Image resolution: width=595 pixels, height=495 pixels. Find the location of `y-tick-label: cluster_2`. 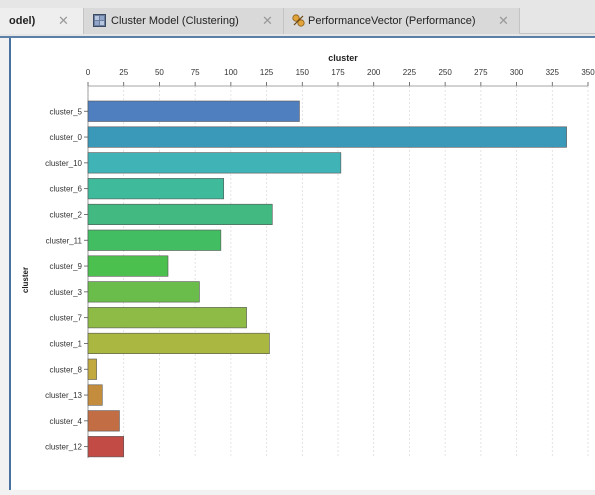

y-tick-label: cluster_2 is located at coordinates (66, 214).